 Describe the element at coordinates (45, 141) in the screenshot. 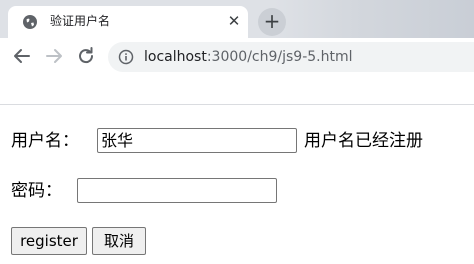

I see `username-label: 用户名：` at that location.